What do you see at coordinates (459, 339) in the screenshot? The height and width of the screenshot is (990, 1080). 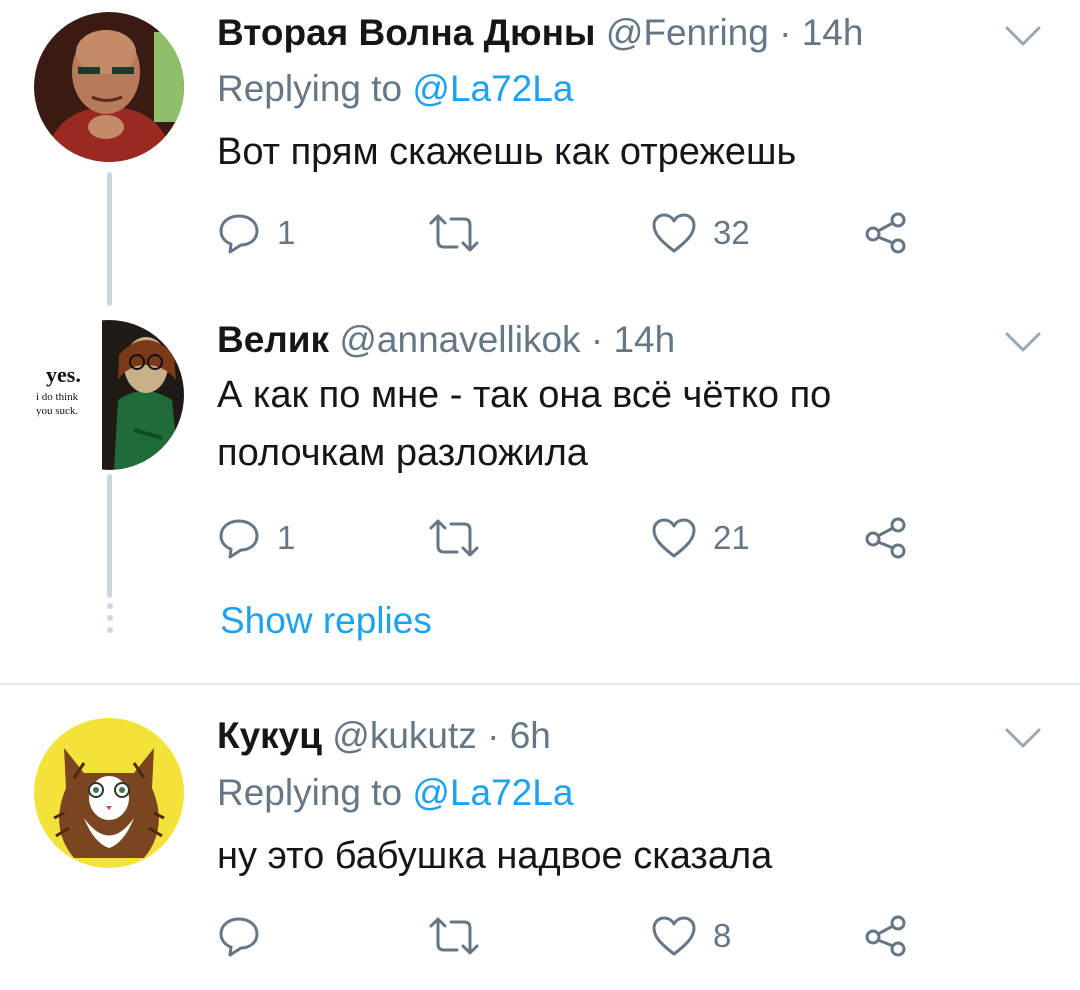 I see `user-handle: @annavellikok` at bounding box center [459, 339].